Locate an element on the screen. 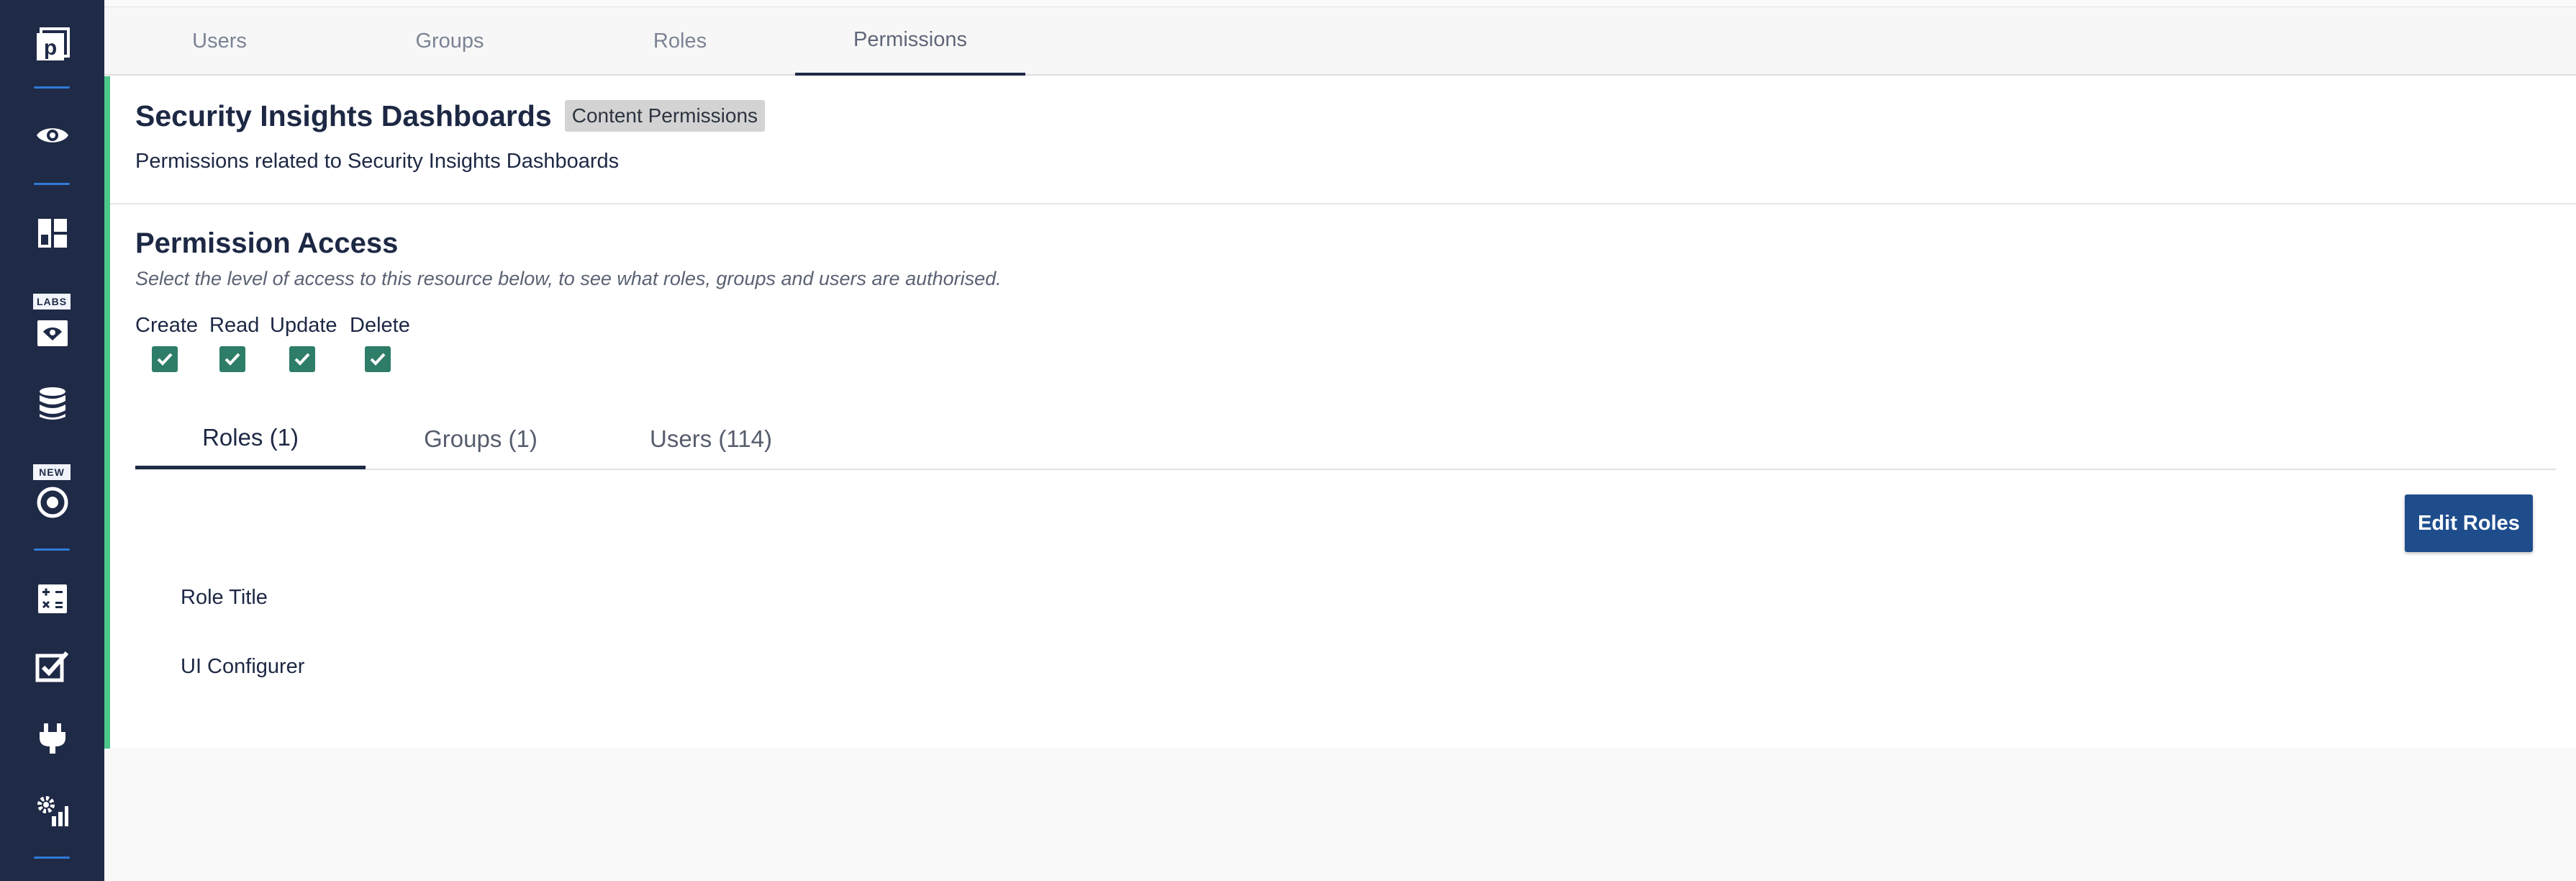 This screenshot has width=2576, height=881. create-checkbox is located at coordinates (165, 359).